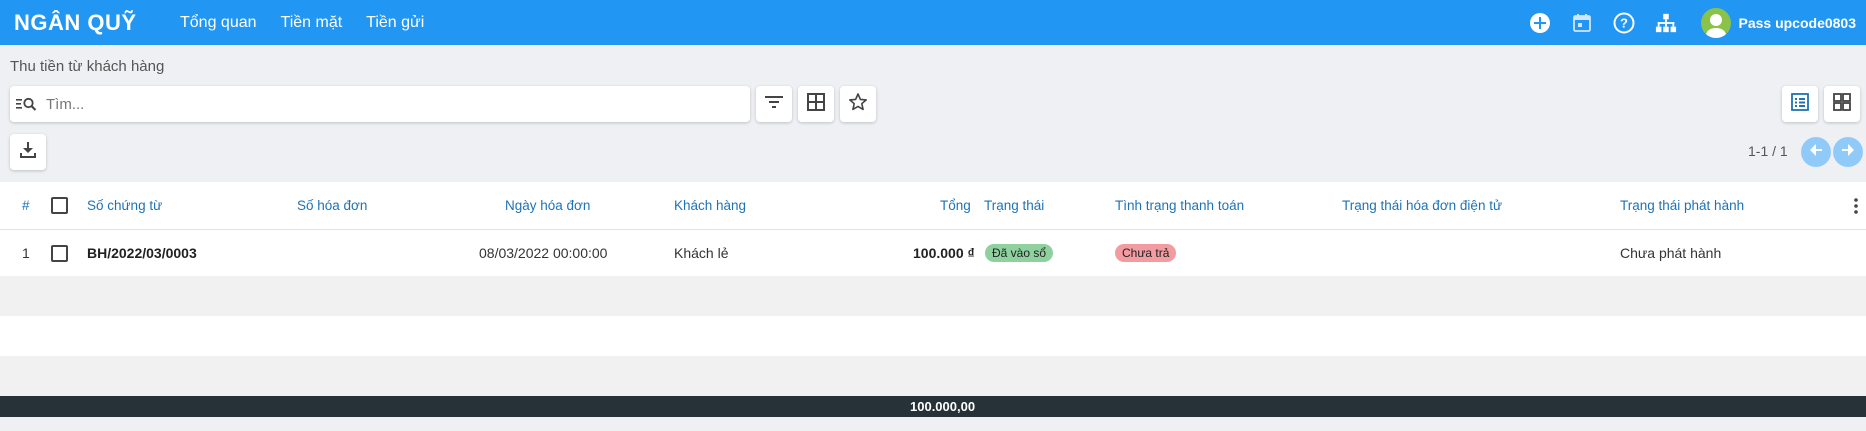  Describe the element at coordinates (395, 23) in the screenshot. I see `nav-bank-deposit: Tiền gửi` at that location.